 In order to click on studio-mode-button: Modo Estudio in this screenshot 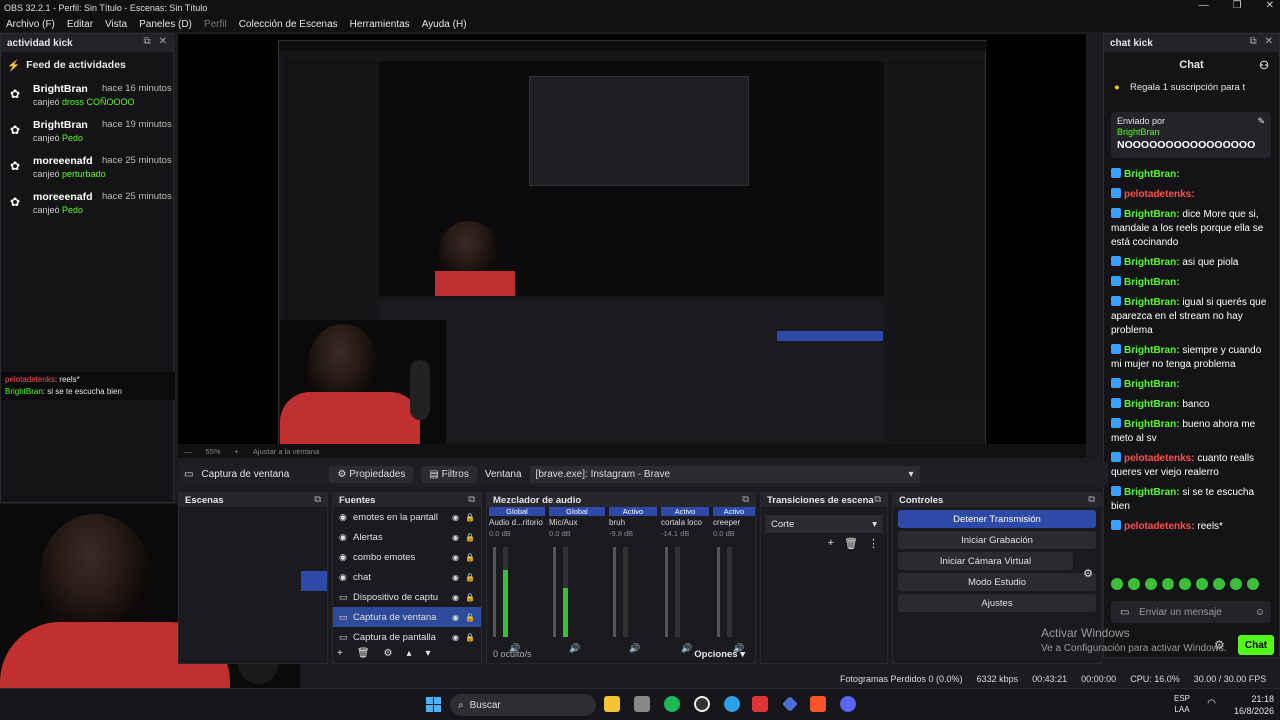, I will do `click(997, 582)`.